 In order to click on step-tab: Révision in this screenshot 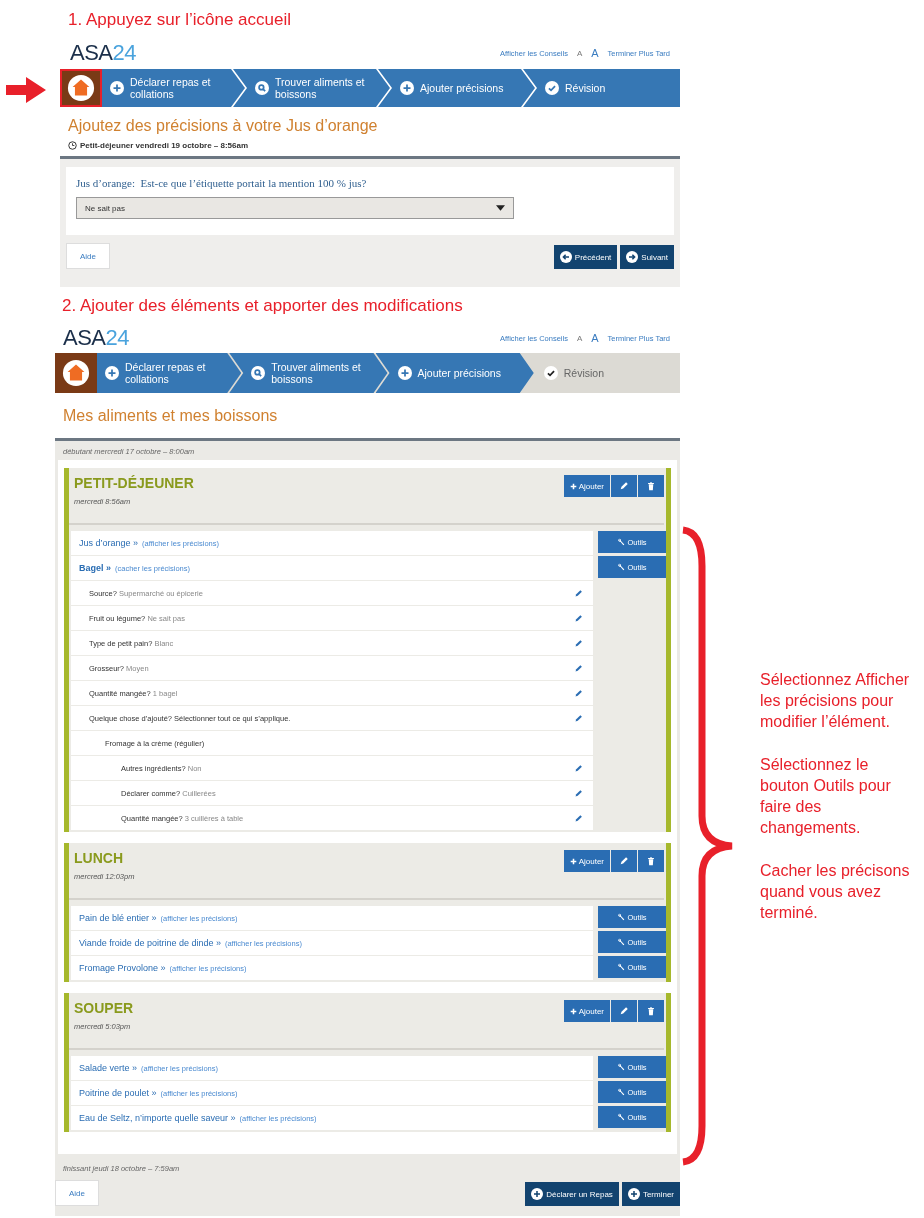, I will do `click(601, 88)`.